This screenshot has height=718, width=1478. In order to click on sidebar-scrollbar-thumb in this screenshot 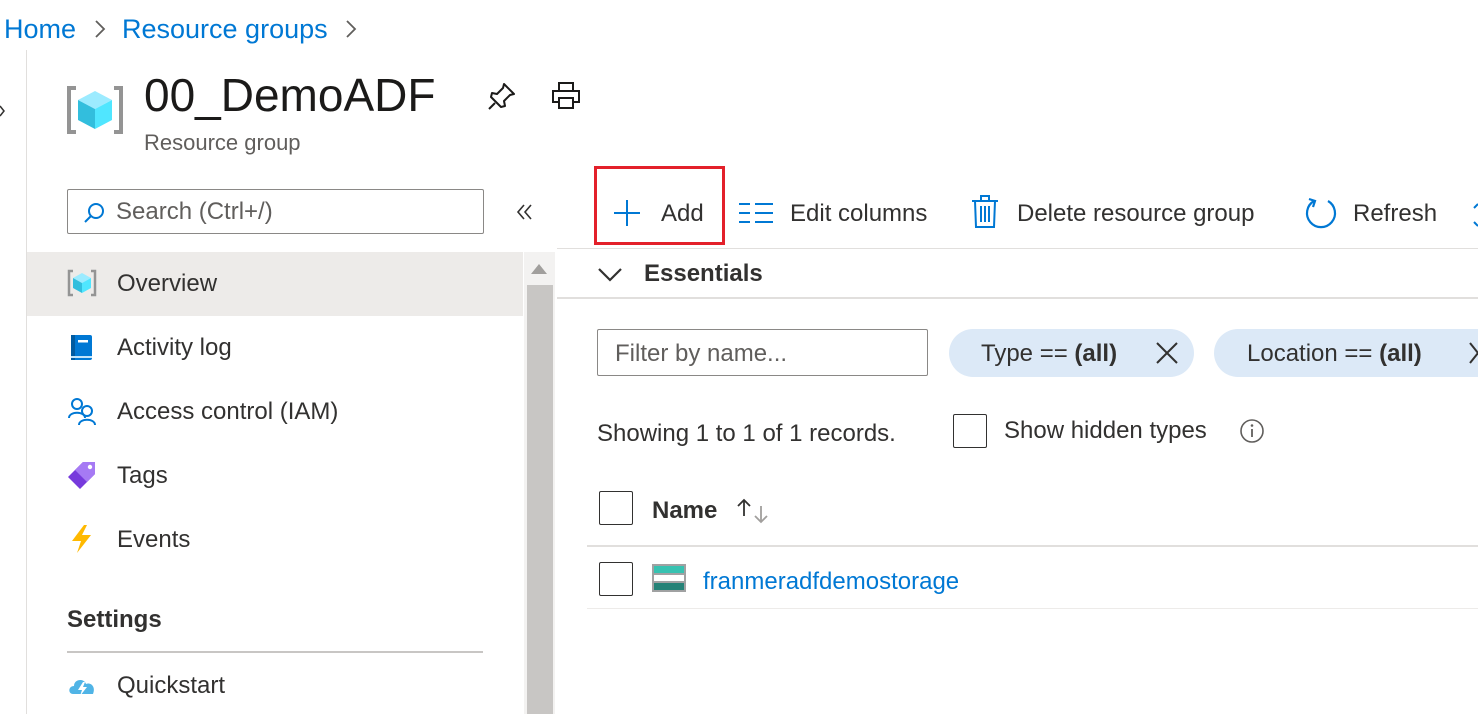, I will do `click(540, 499)`.